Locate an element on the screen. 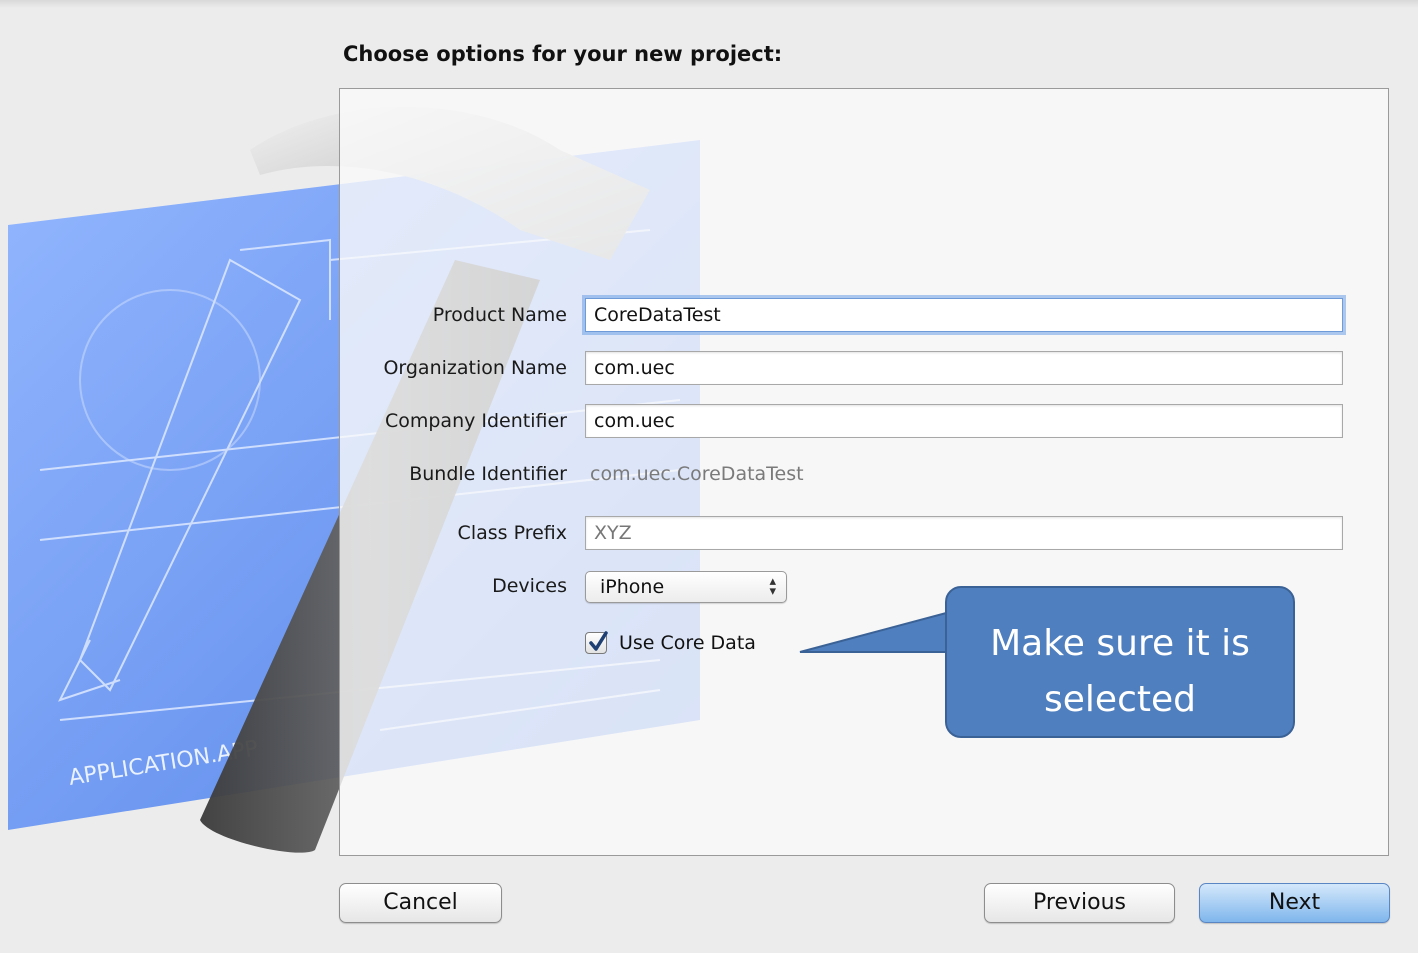 This screenshot has height=953, width=1418. annotation-callout: Make sure it is selected is located at coordinates (1120, 662).